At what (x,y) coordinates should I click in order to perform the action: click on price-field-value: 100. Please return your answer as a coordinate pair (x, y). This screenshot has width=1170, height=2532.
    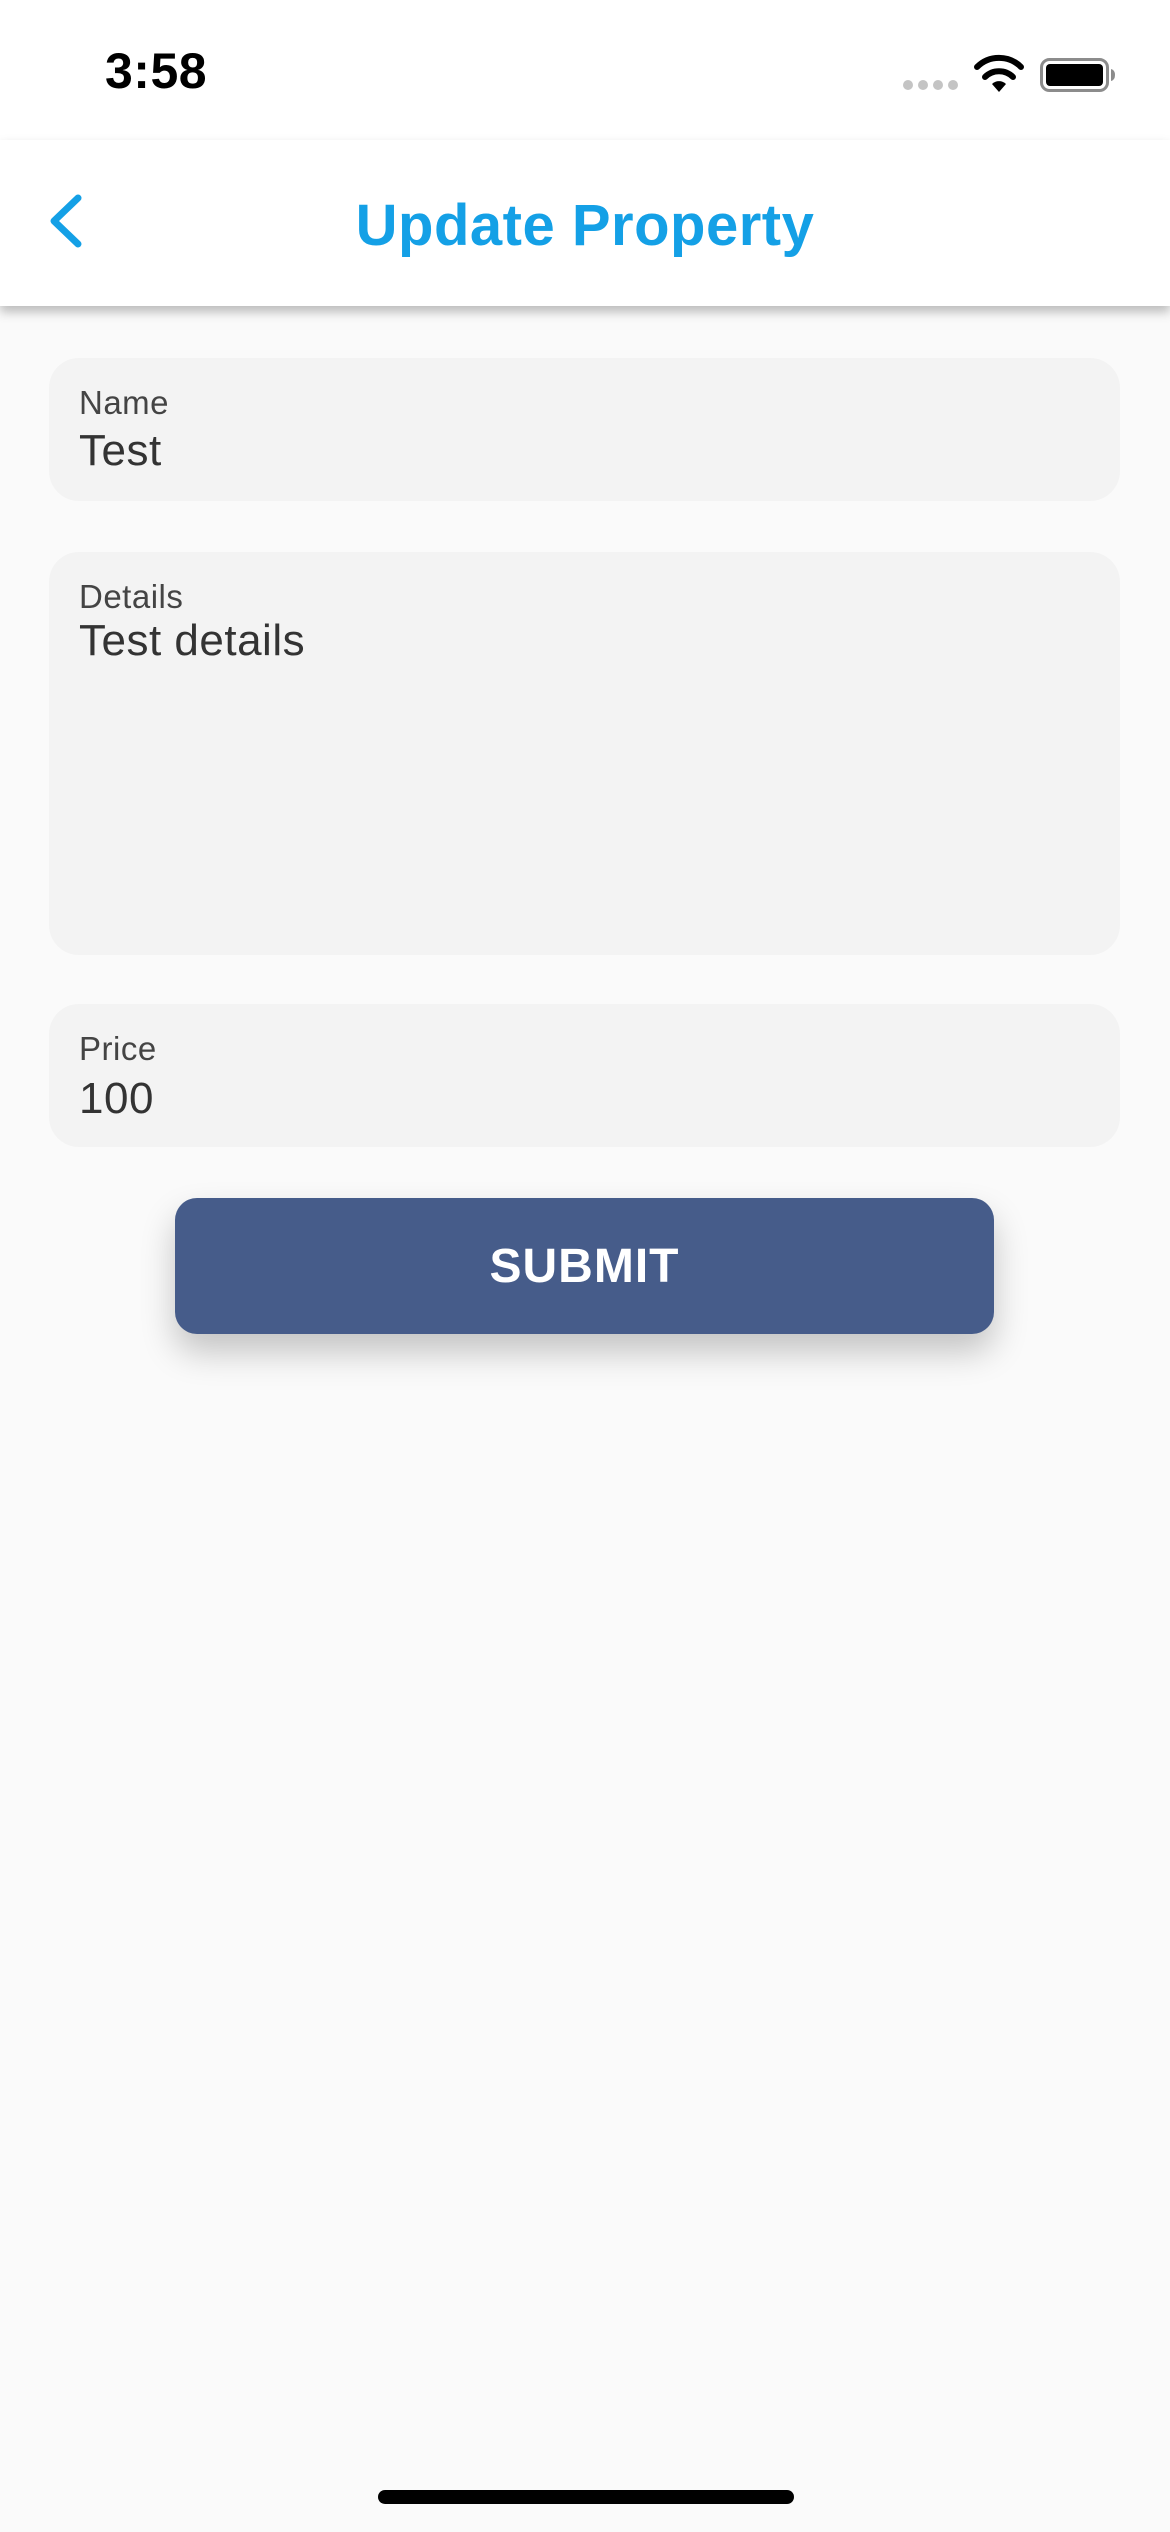
    Looking at the image, I should click on (116, 1099).